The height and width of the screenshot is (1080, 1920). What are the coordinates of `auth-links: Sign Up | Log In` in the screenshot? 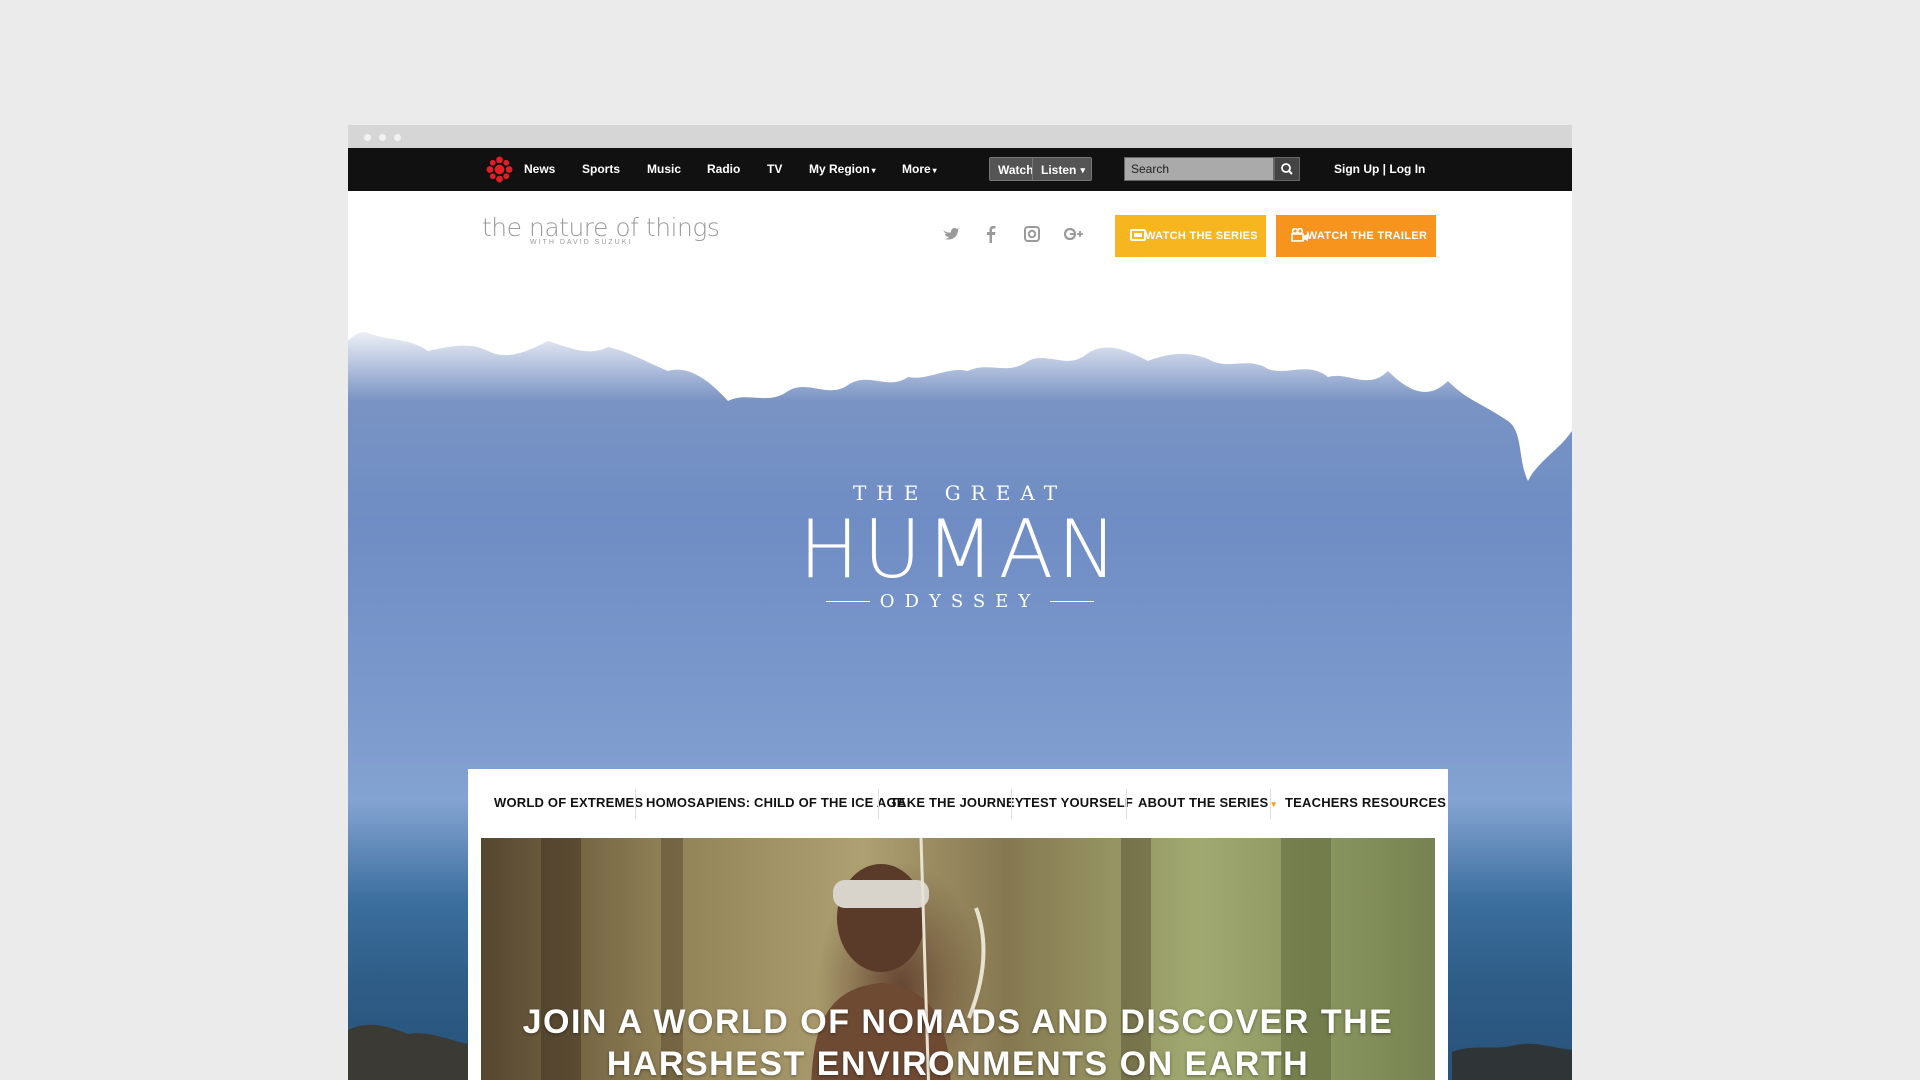 It's located at (1379, 169).